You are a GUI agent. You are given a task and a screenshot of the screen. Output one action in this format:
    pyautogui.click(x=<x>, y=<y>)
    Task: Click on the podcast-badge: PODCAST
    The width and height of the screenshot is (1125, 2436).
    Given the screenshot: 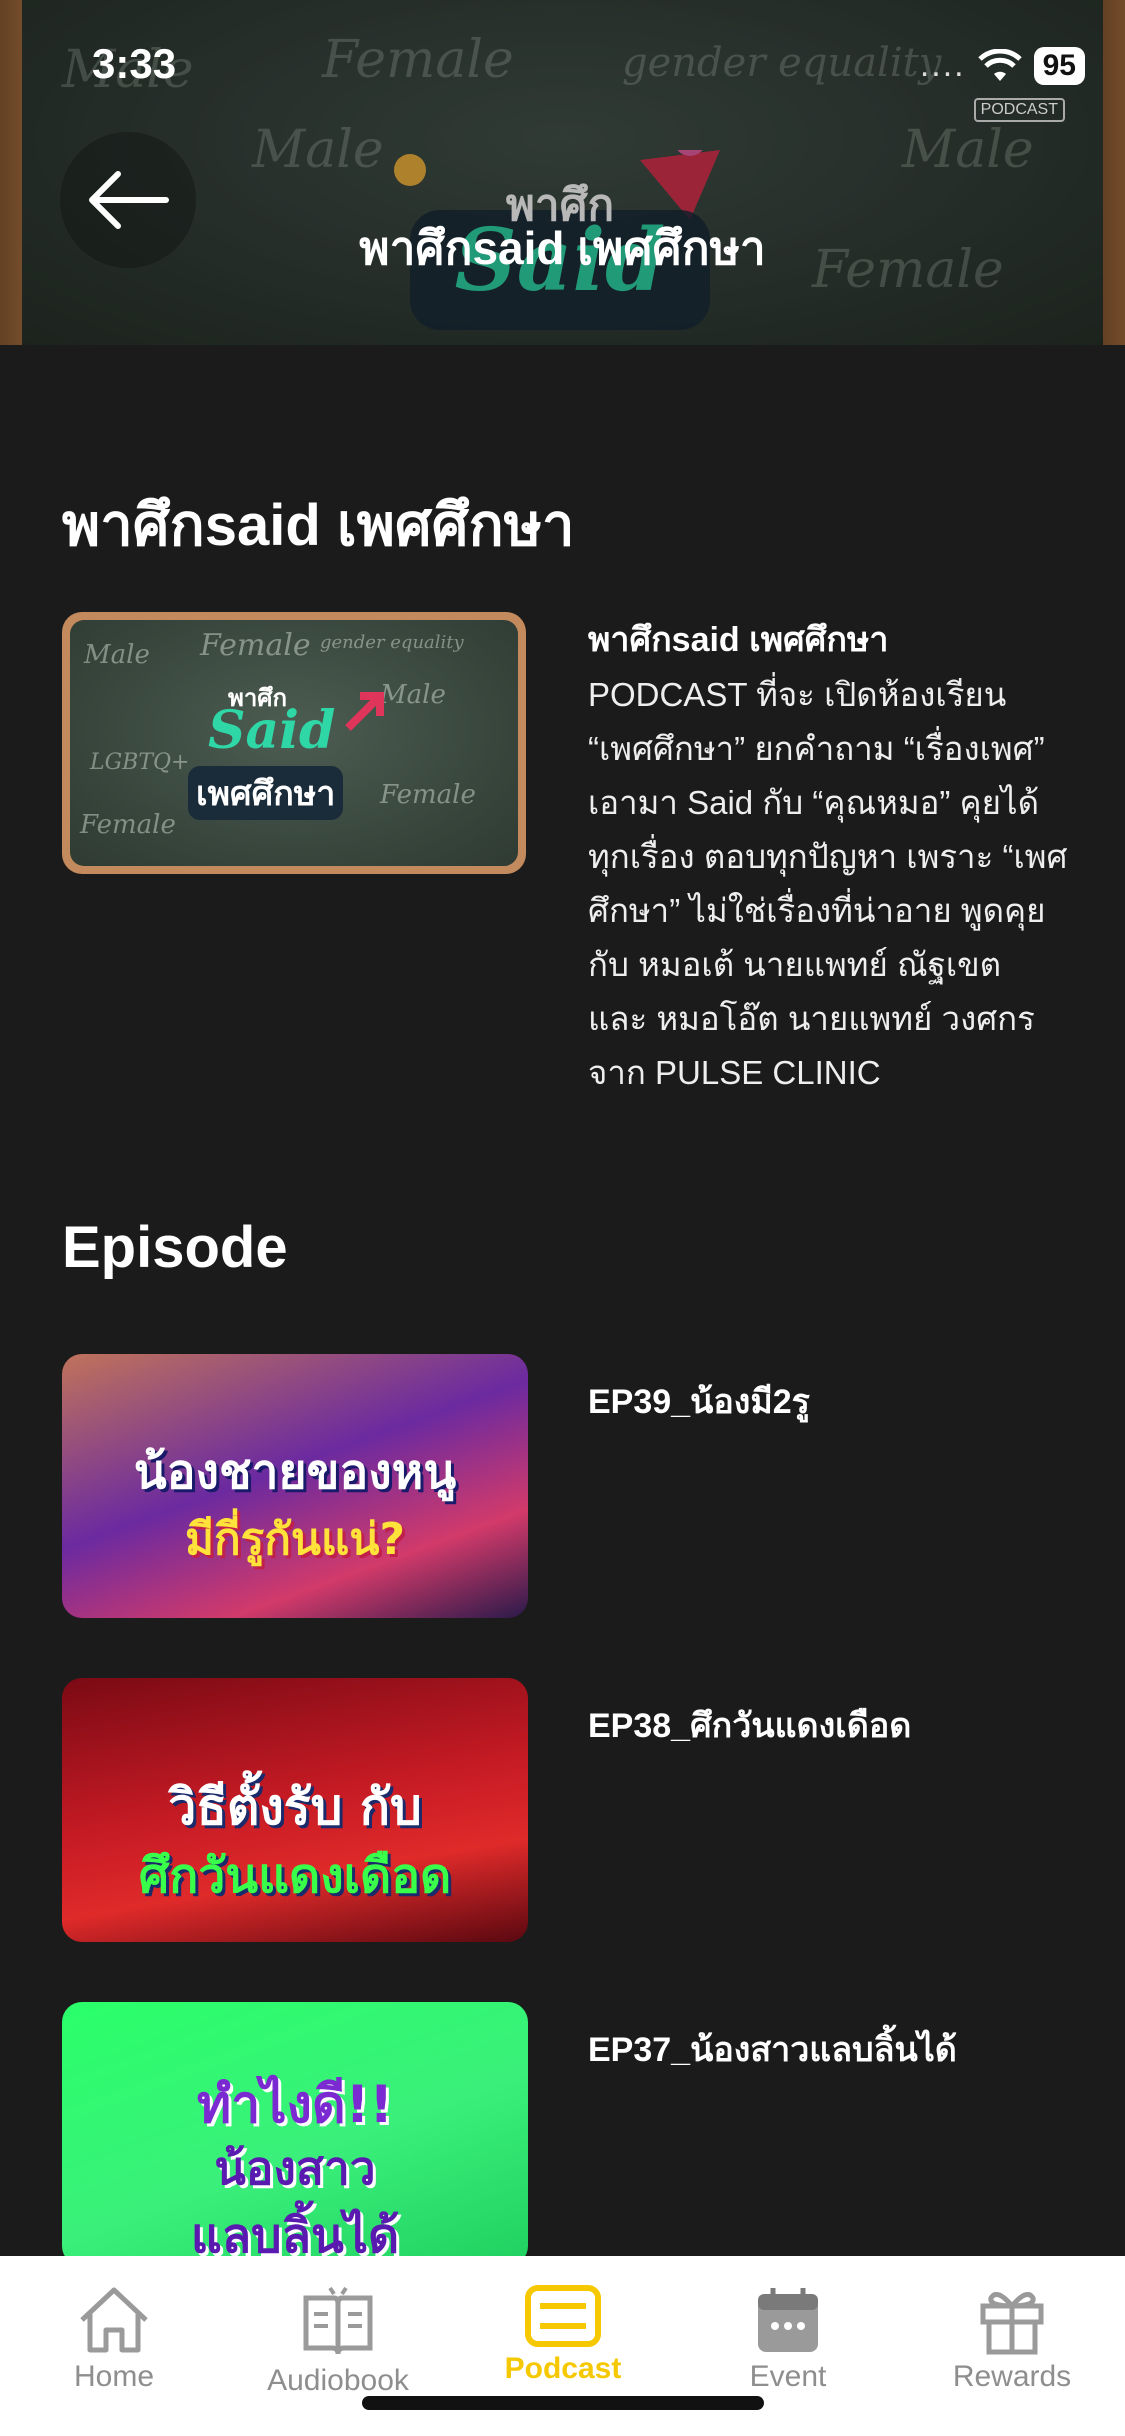 What is the action you would take?
    pyautogui.click(x=1019, y=110)
    